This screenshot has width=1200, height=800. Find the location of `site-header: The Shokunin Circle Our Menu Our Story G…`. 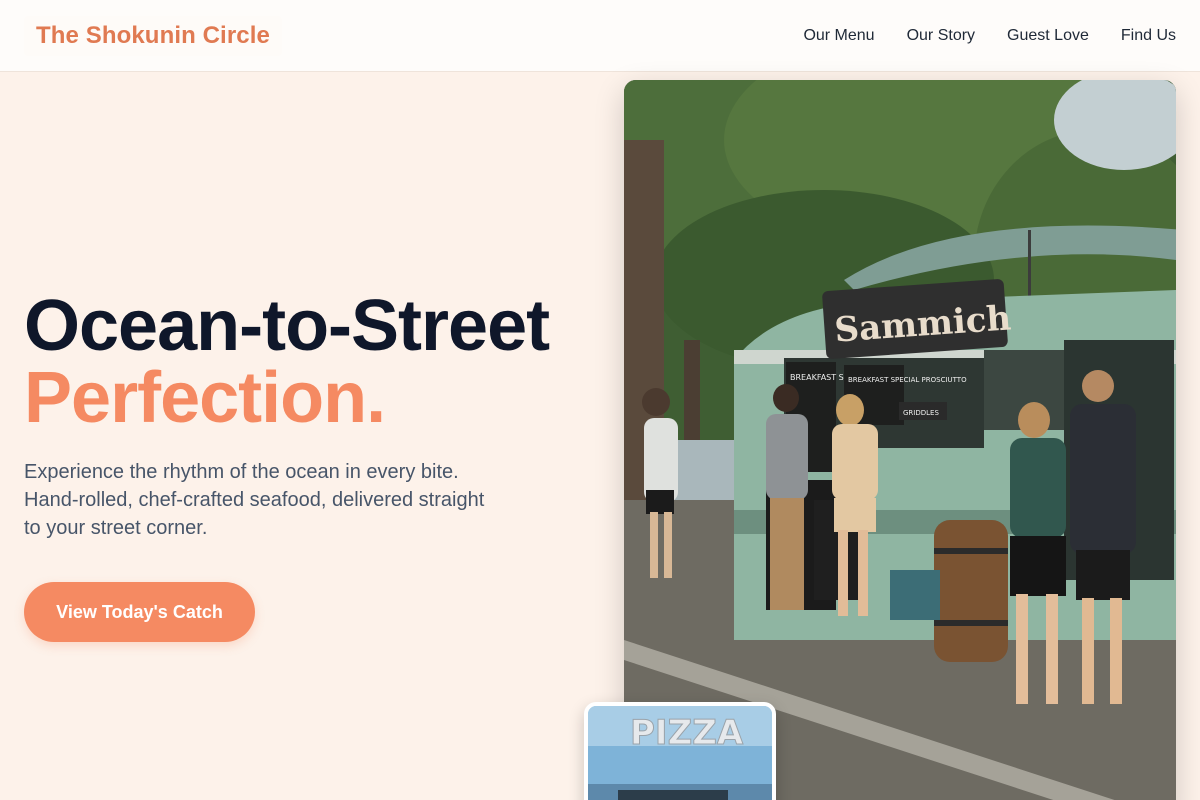

site-header: The Shokunin Circle Our Menu Our Story G… is located at coordinates (600, 36).